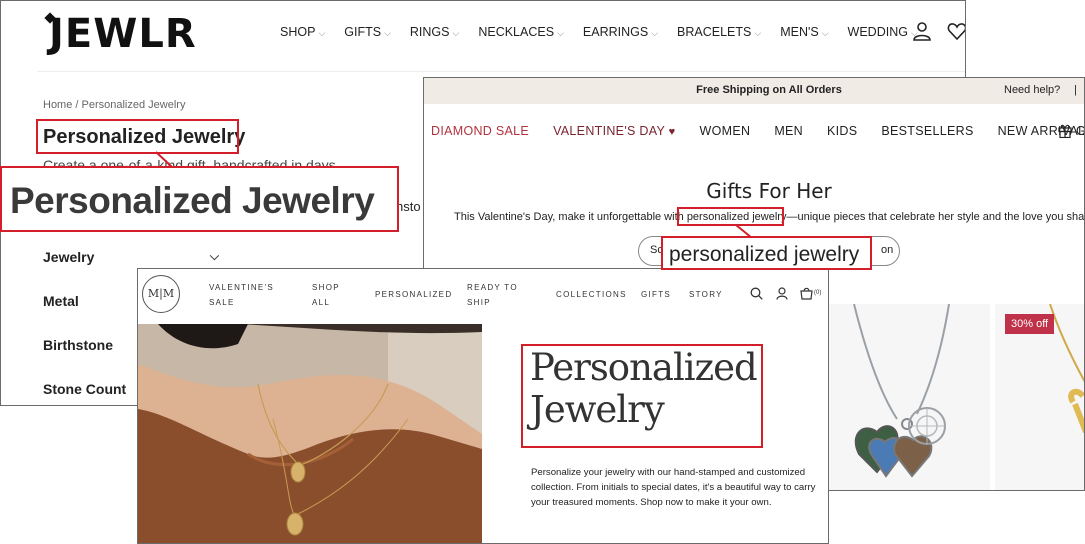  Describe the element at coordinates (883, 32) in the screenshot. I see `nav-item-wedding: WEDDING ⌵` at that location.